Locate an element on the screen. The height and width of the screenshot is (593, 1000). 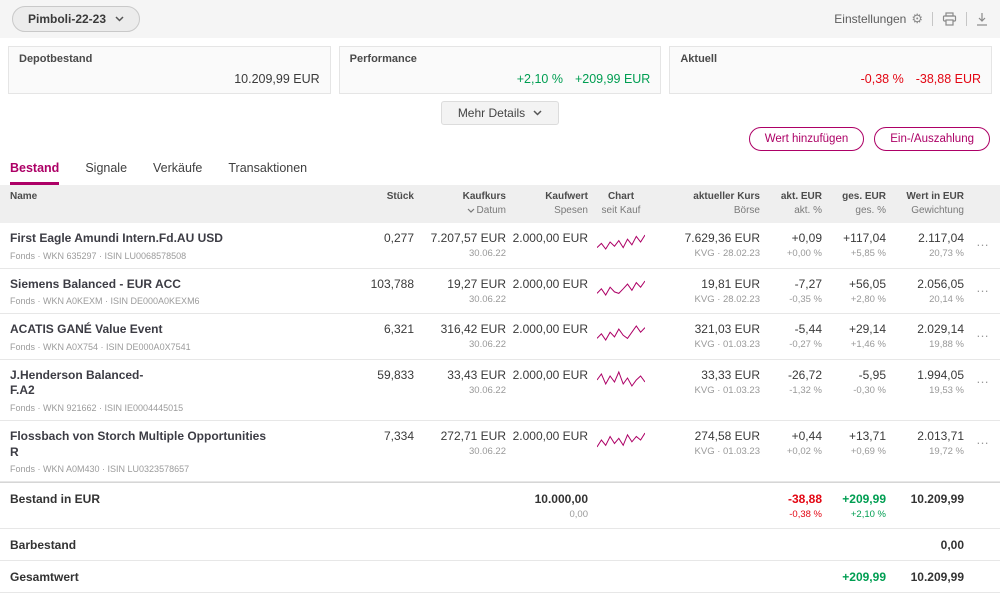
wert-value: 2.117,04 is located at coordinates (941, 238).